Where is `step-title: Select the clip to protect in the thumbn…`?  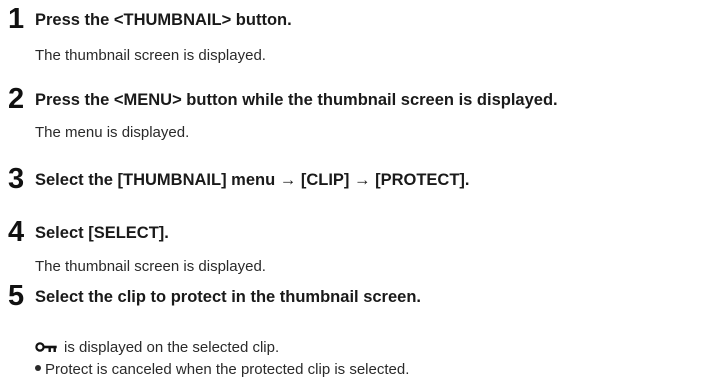
step-title: Select the clip to protect in the thumbn… is located at coordinates (228, 297).